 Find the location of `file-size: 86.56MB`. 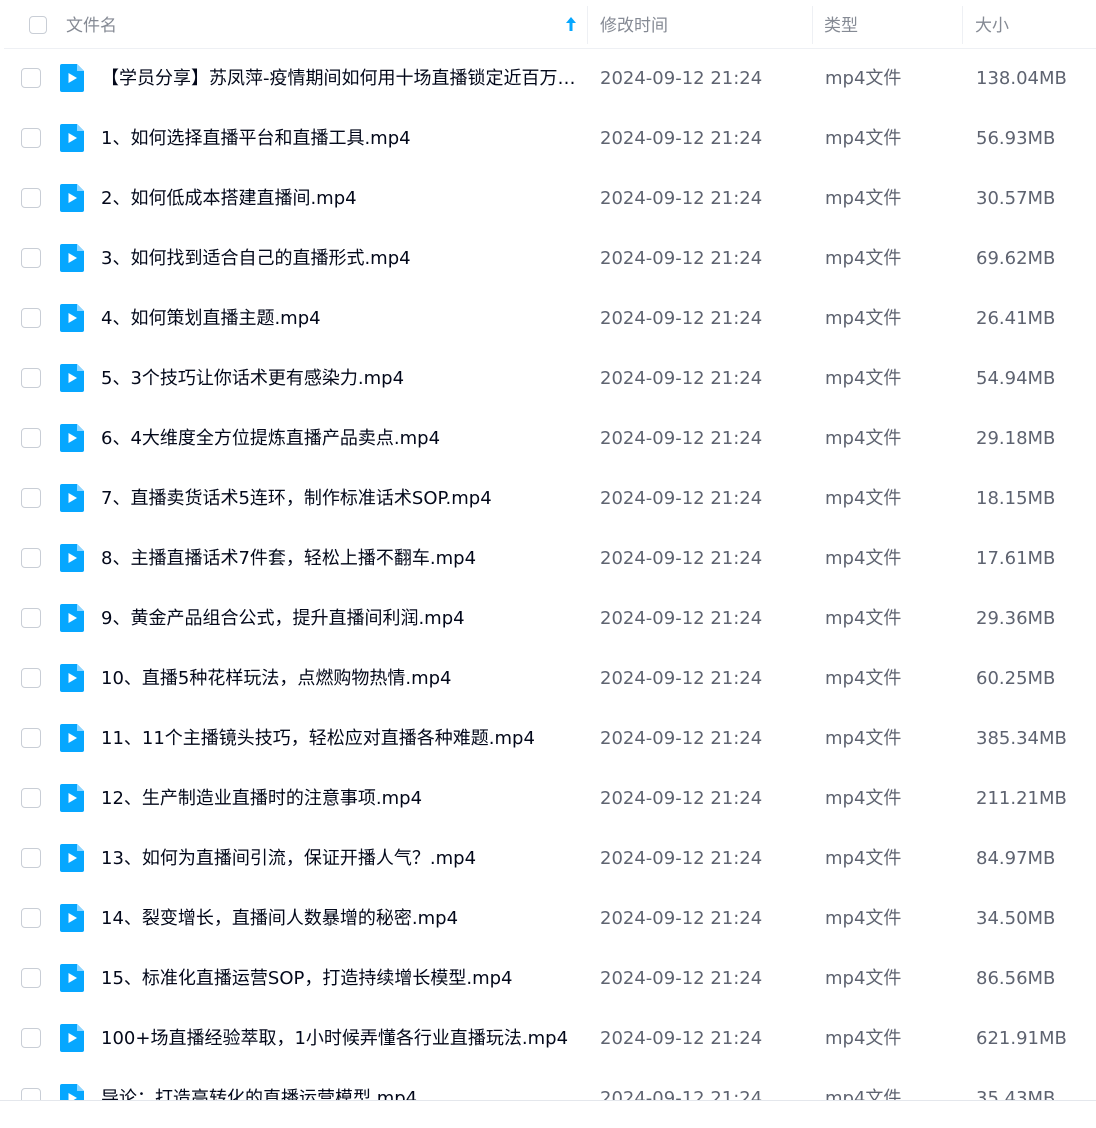

file-size: 86.56MB is located at coordinates (1016, 978).